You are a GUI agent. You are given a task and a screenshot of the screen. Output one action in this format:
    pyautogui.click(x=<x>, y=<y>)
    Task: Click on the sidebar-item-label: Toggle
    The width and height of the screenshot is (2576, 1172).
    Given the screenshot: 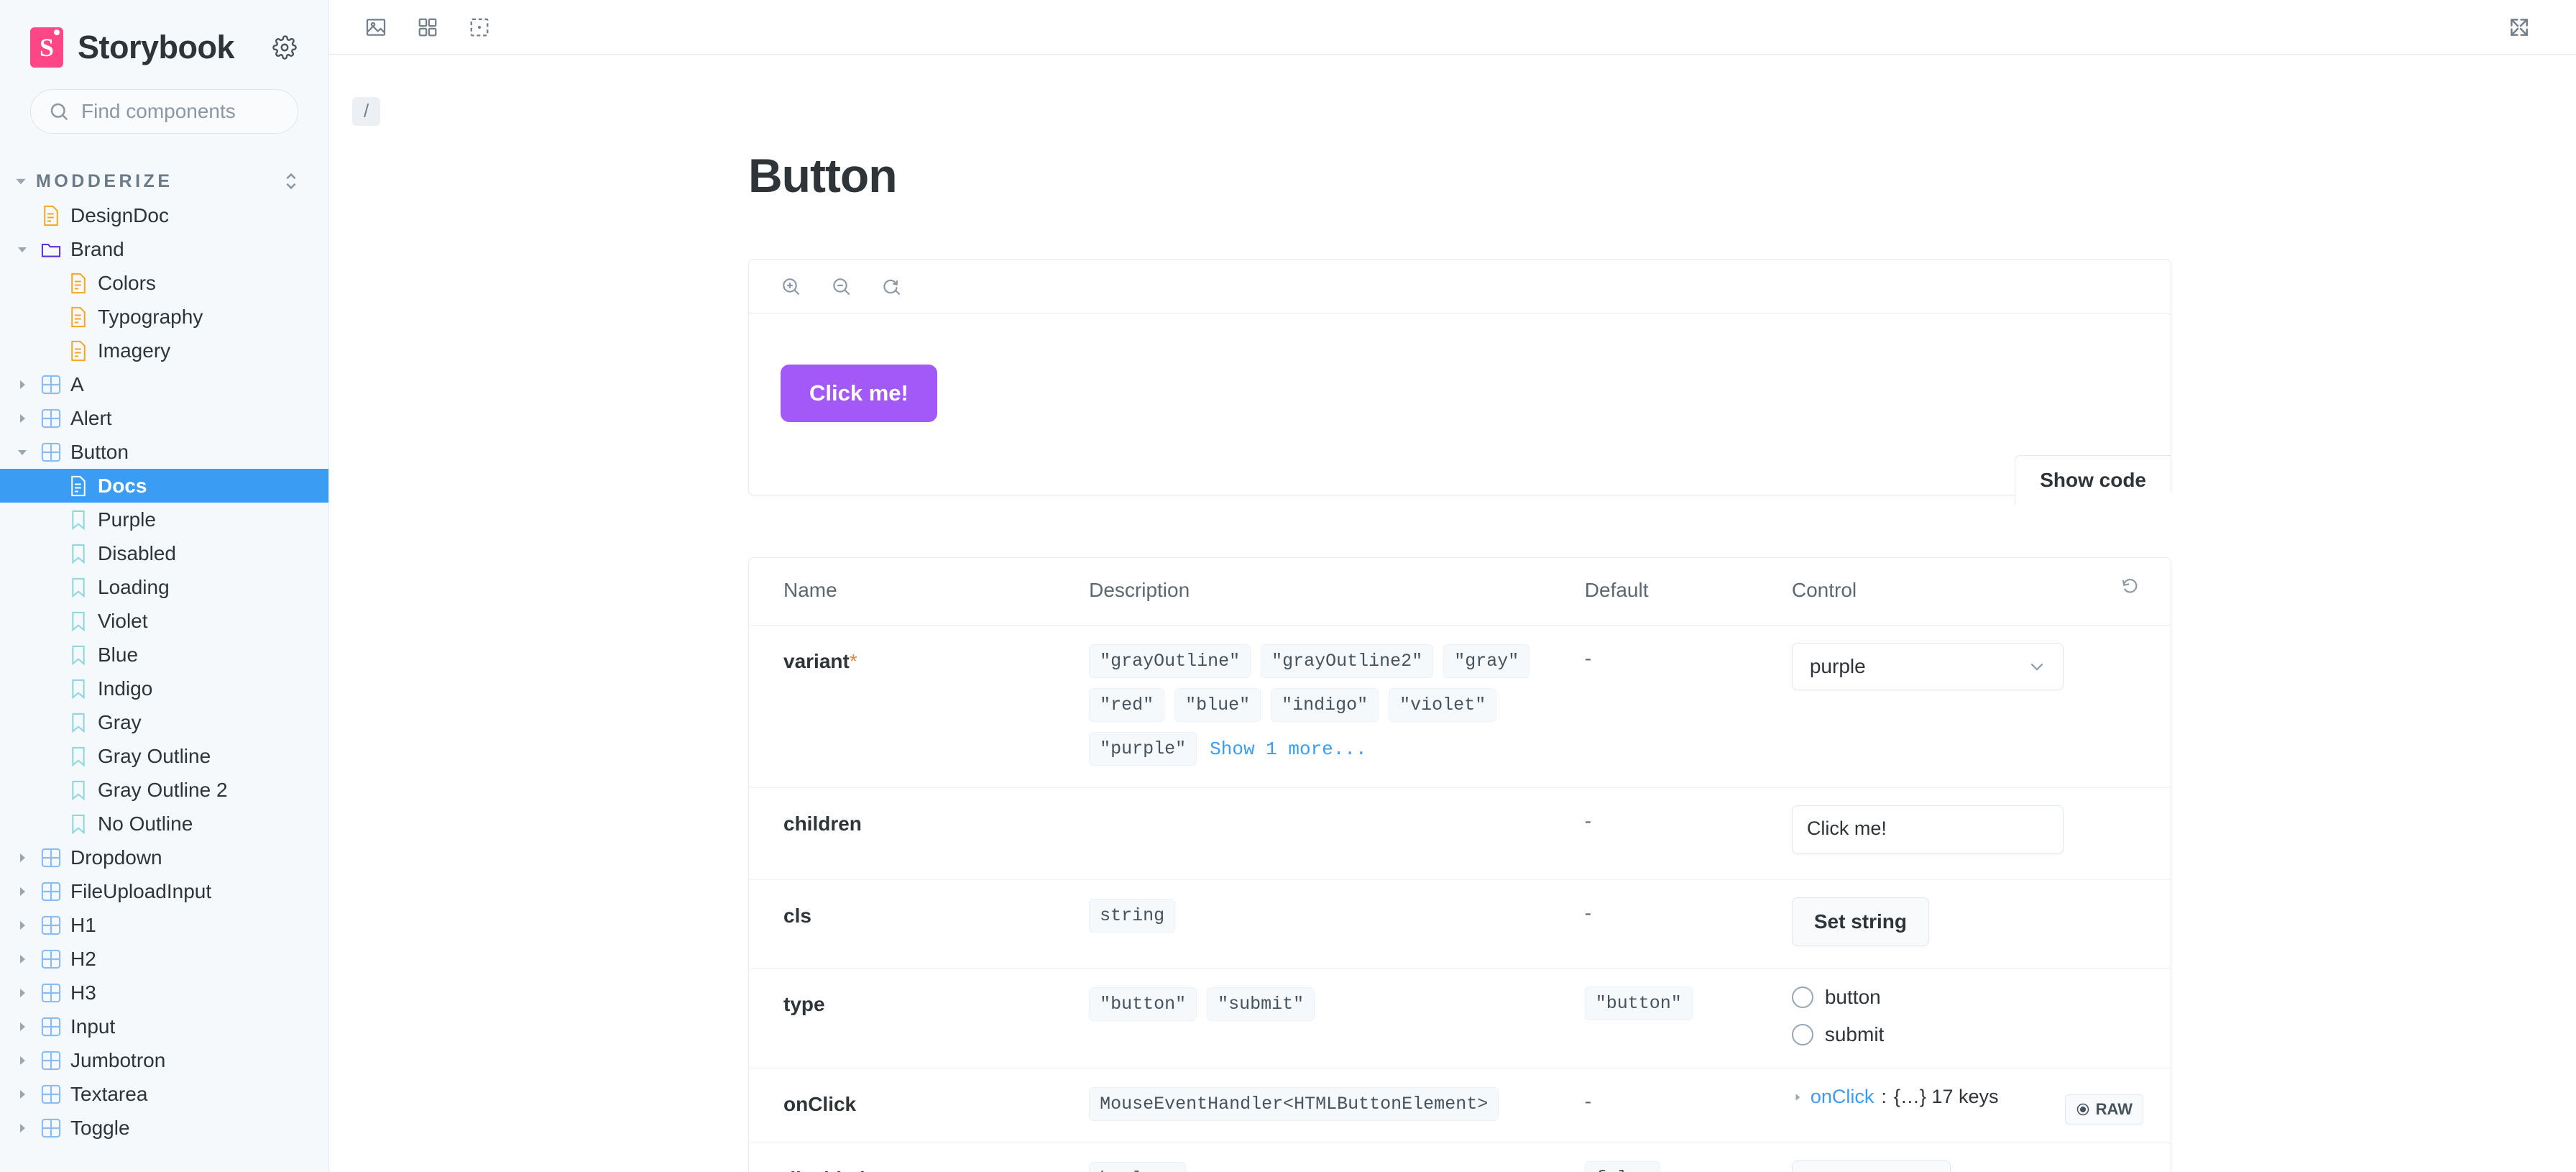 What is the action you would take?
    pyautogui.click(x=100, y=1127)
    